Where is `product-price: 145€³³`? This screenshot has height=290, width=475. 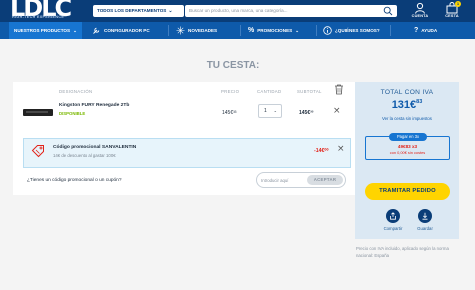
product-price: 145€³³ is located at coordinates (229, 113).